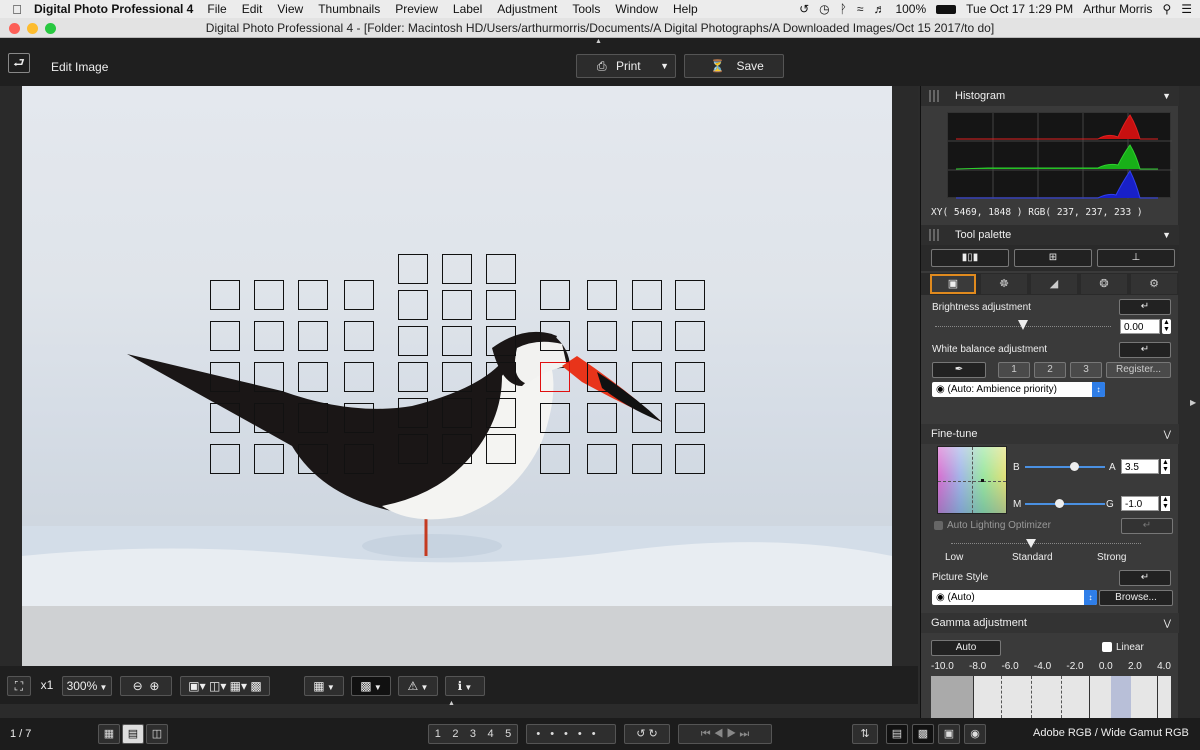 This screenshot has width=1200, height=750. I want to click on collapse-toolbar-icon: ▲, so click(598, 41).